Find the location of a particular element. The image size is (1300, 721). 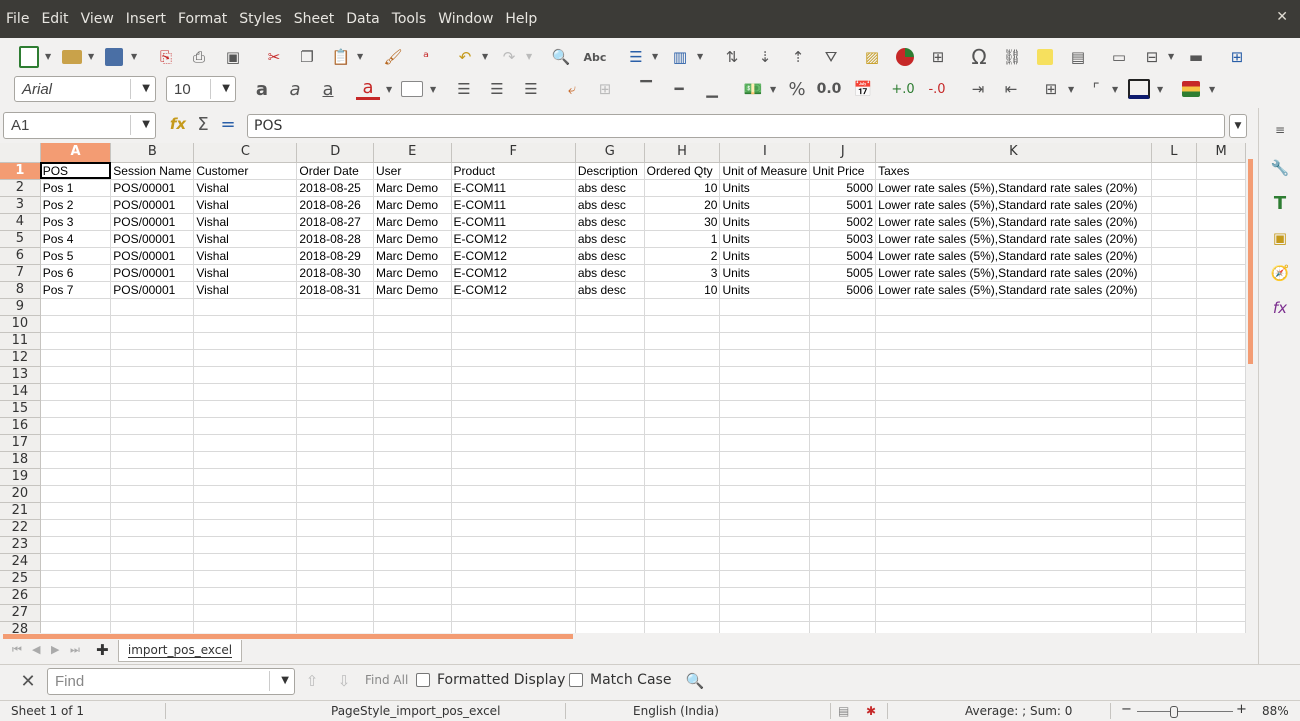

conditional-format-icon is located at coordinates (1191, 89).